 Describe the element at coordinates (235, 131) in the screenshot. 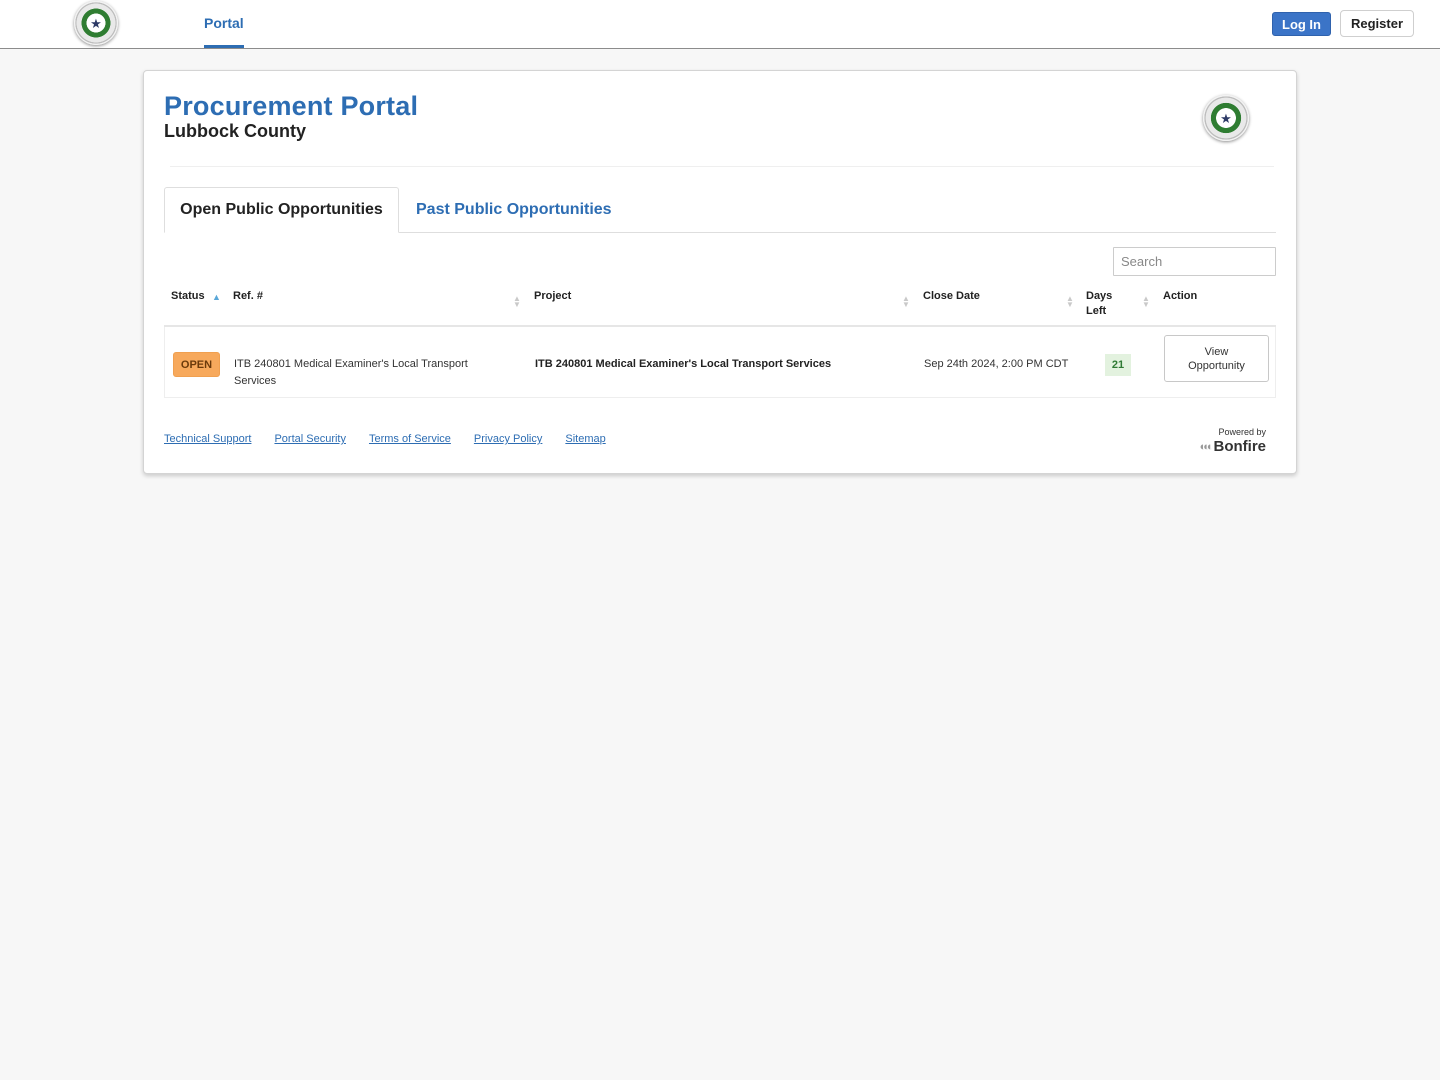

I see `page-subtitle: Lubbock County` at that location.